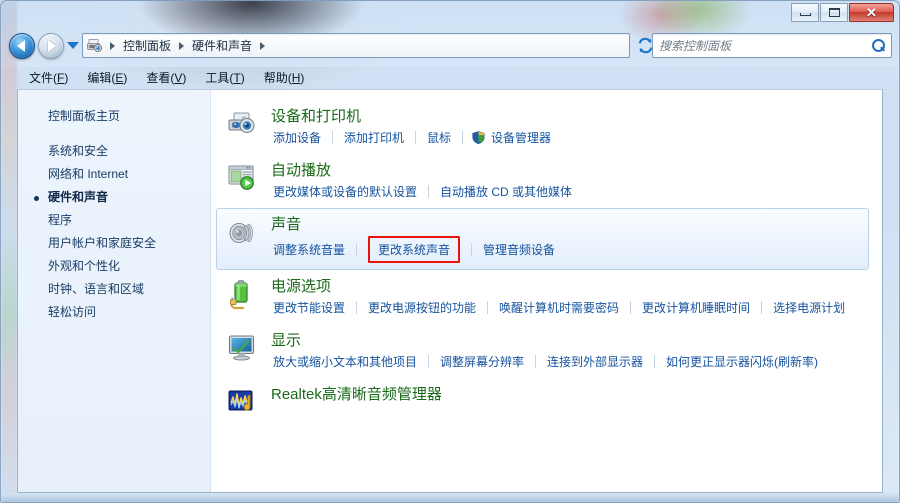  I want to click on task-link-label: 选择电源计划, so click(809, 307).